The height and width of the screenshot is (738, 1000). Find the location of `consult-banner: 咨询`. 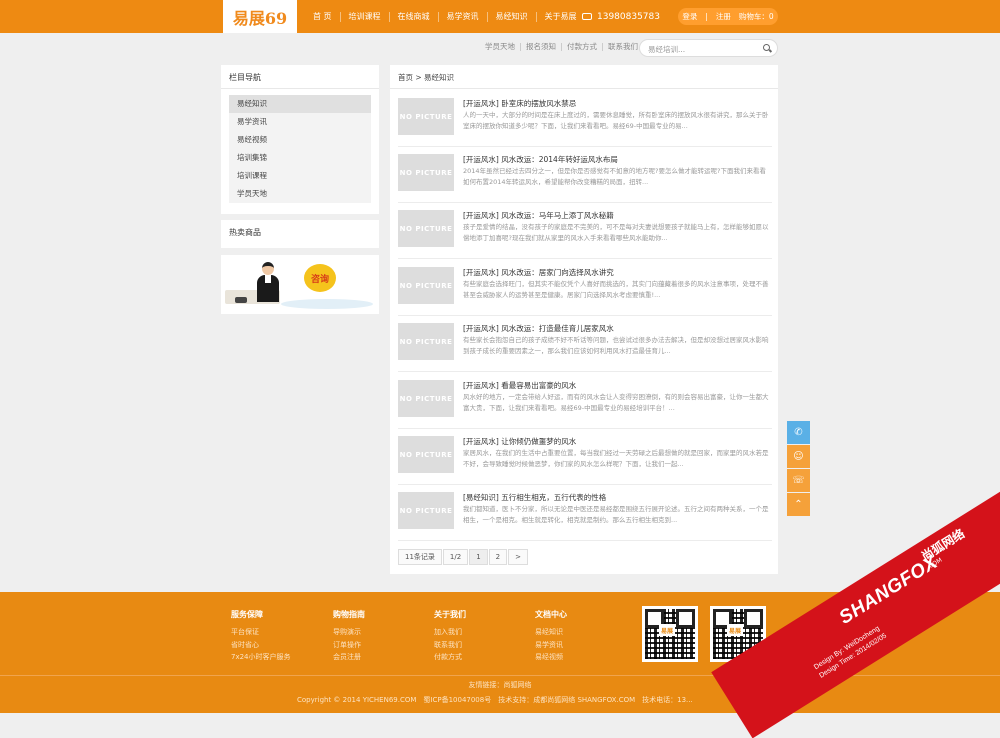

consult-banner: 咨询 is located at coordinates (300, 284).